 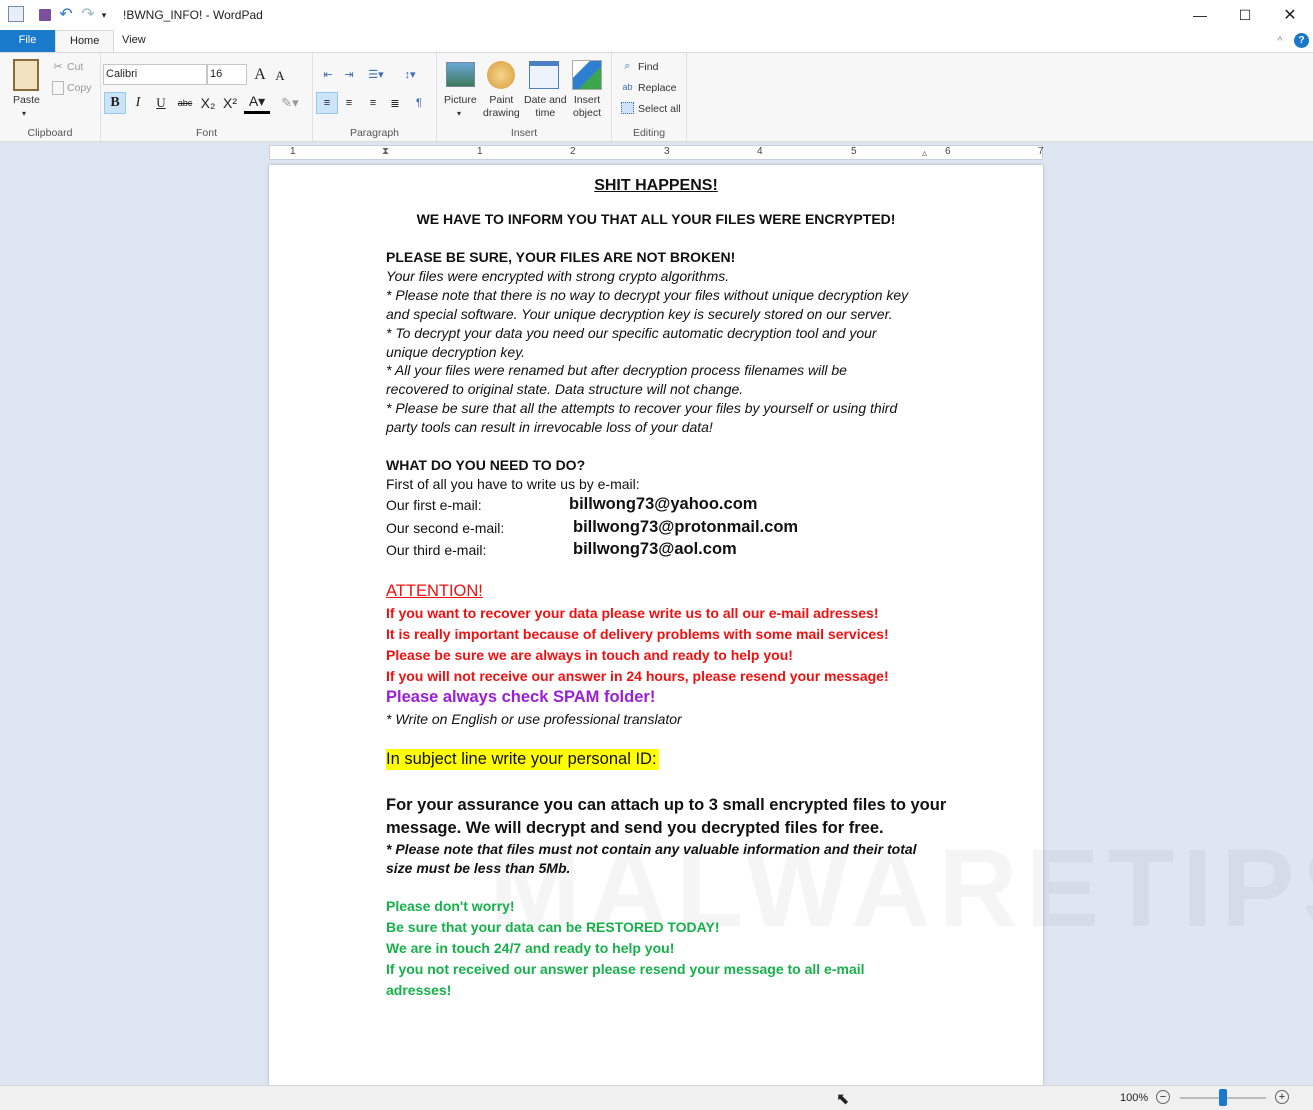 I want to click on object-label: object, so click(x=587, y=113).